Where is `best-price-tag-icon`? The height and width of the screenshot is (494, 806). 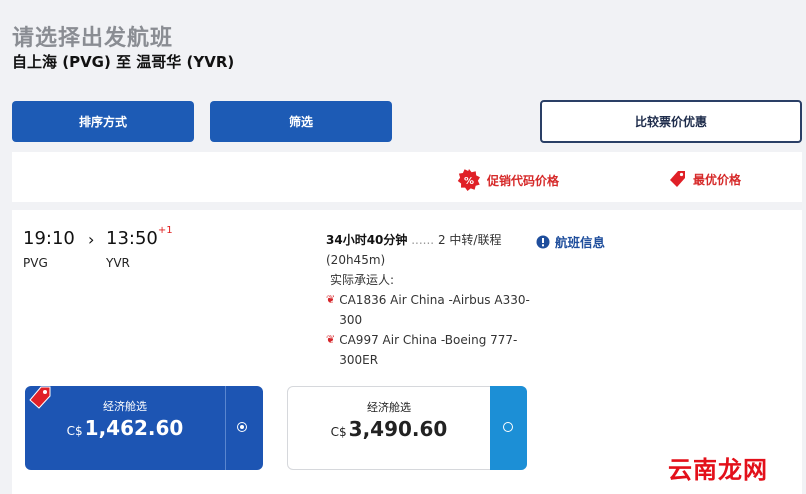 best-price-tag-icon is located at coordinates (40, 397).